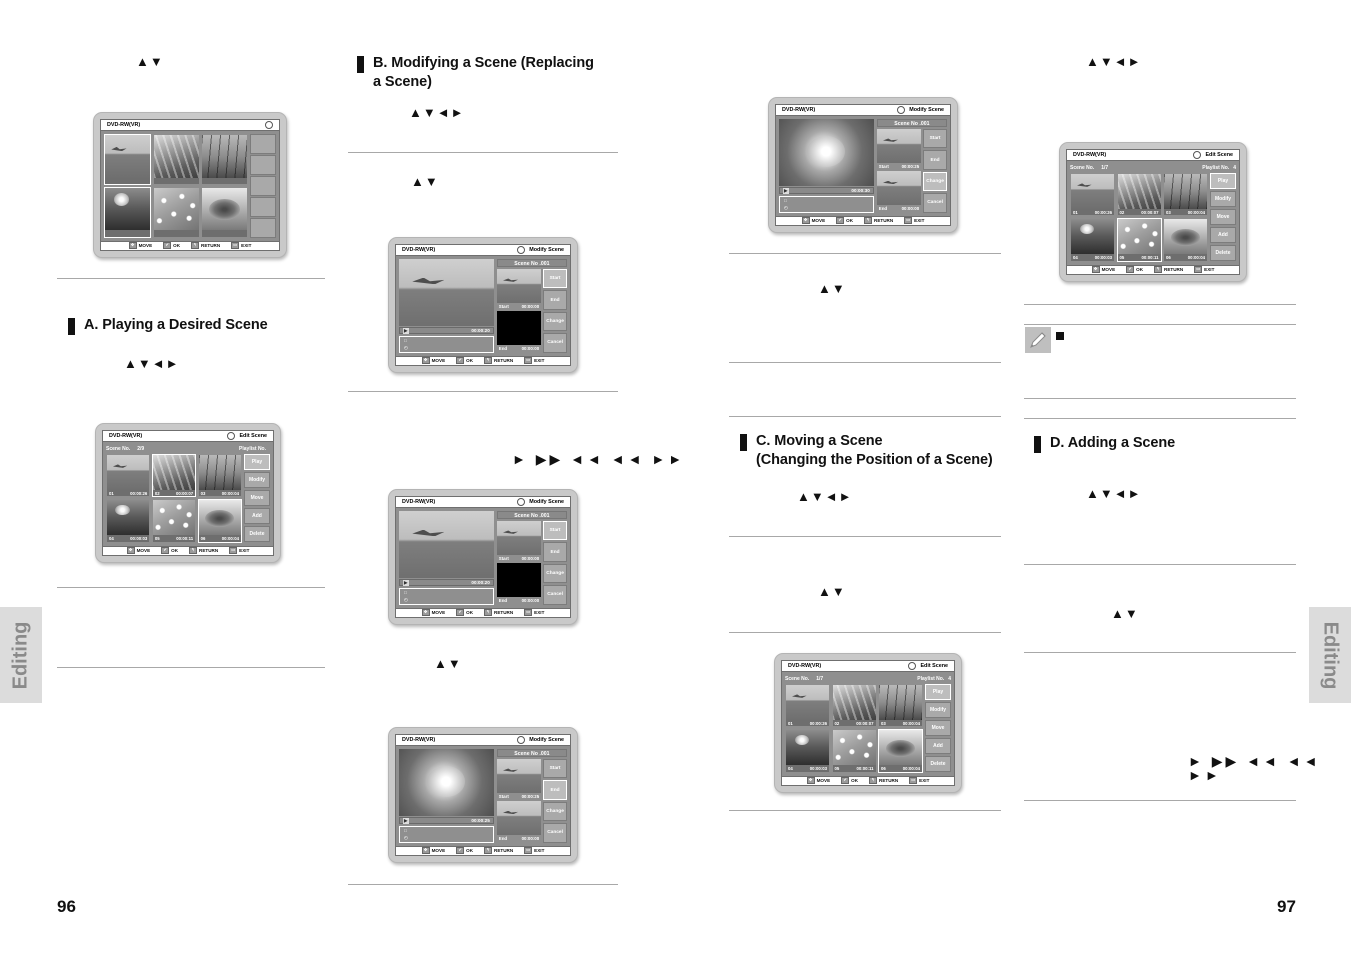 This screenshot has width=1351, height=954. I want to click on osd-title-bar: DVD-RW(VR) Modify Scene, so click(483, 250).